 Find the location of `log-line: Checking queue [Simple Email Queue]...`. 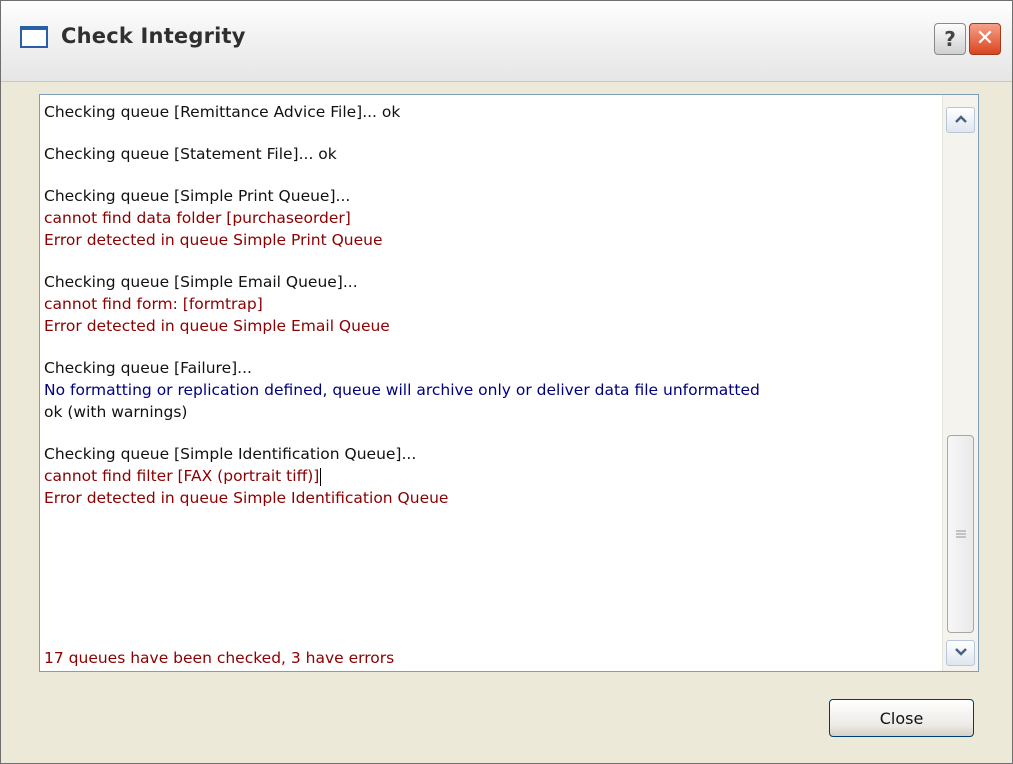

log-line: Checking queue [Simple Email Queue]... is located at coordinates (201, 282).